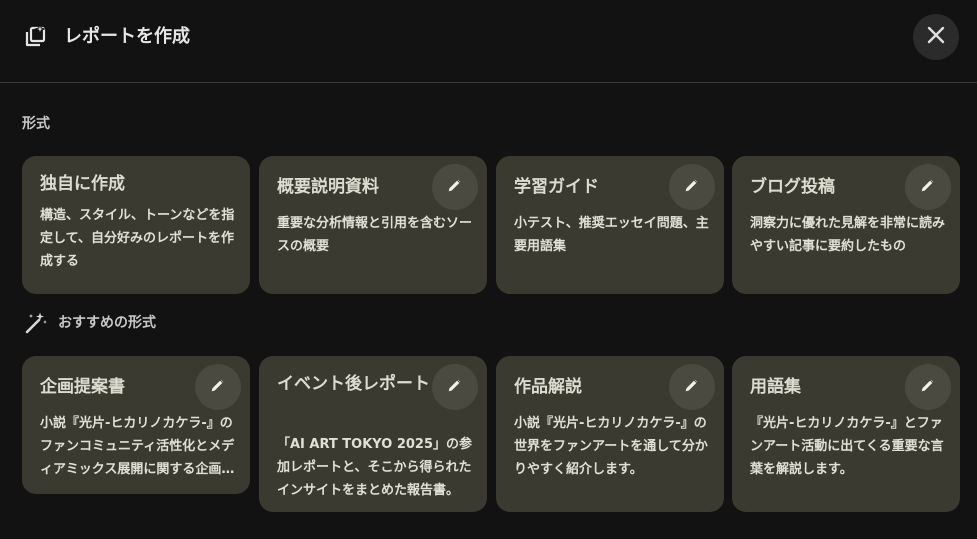  Describe the element at coordinates (847, 446) in the screenshot. I see `card-description: 『光片-ヒカリノカケラ-』とファンアート活動に出てくる重要な言葉を解説します。` at that location.